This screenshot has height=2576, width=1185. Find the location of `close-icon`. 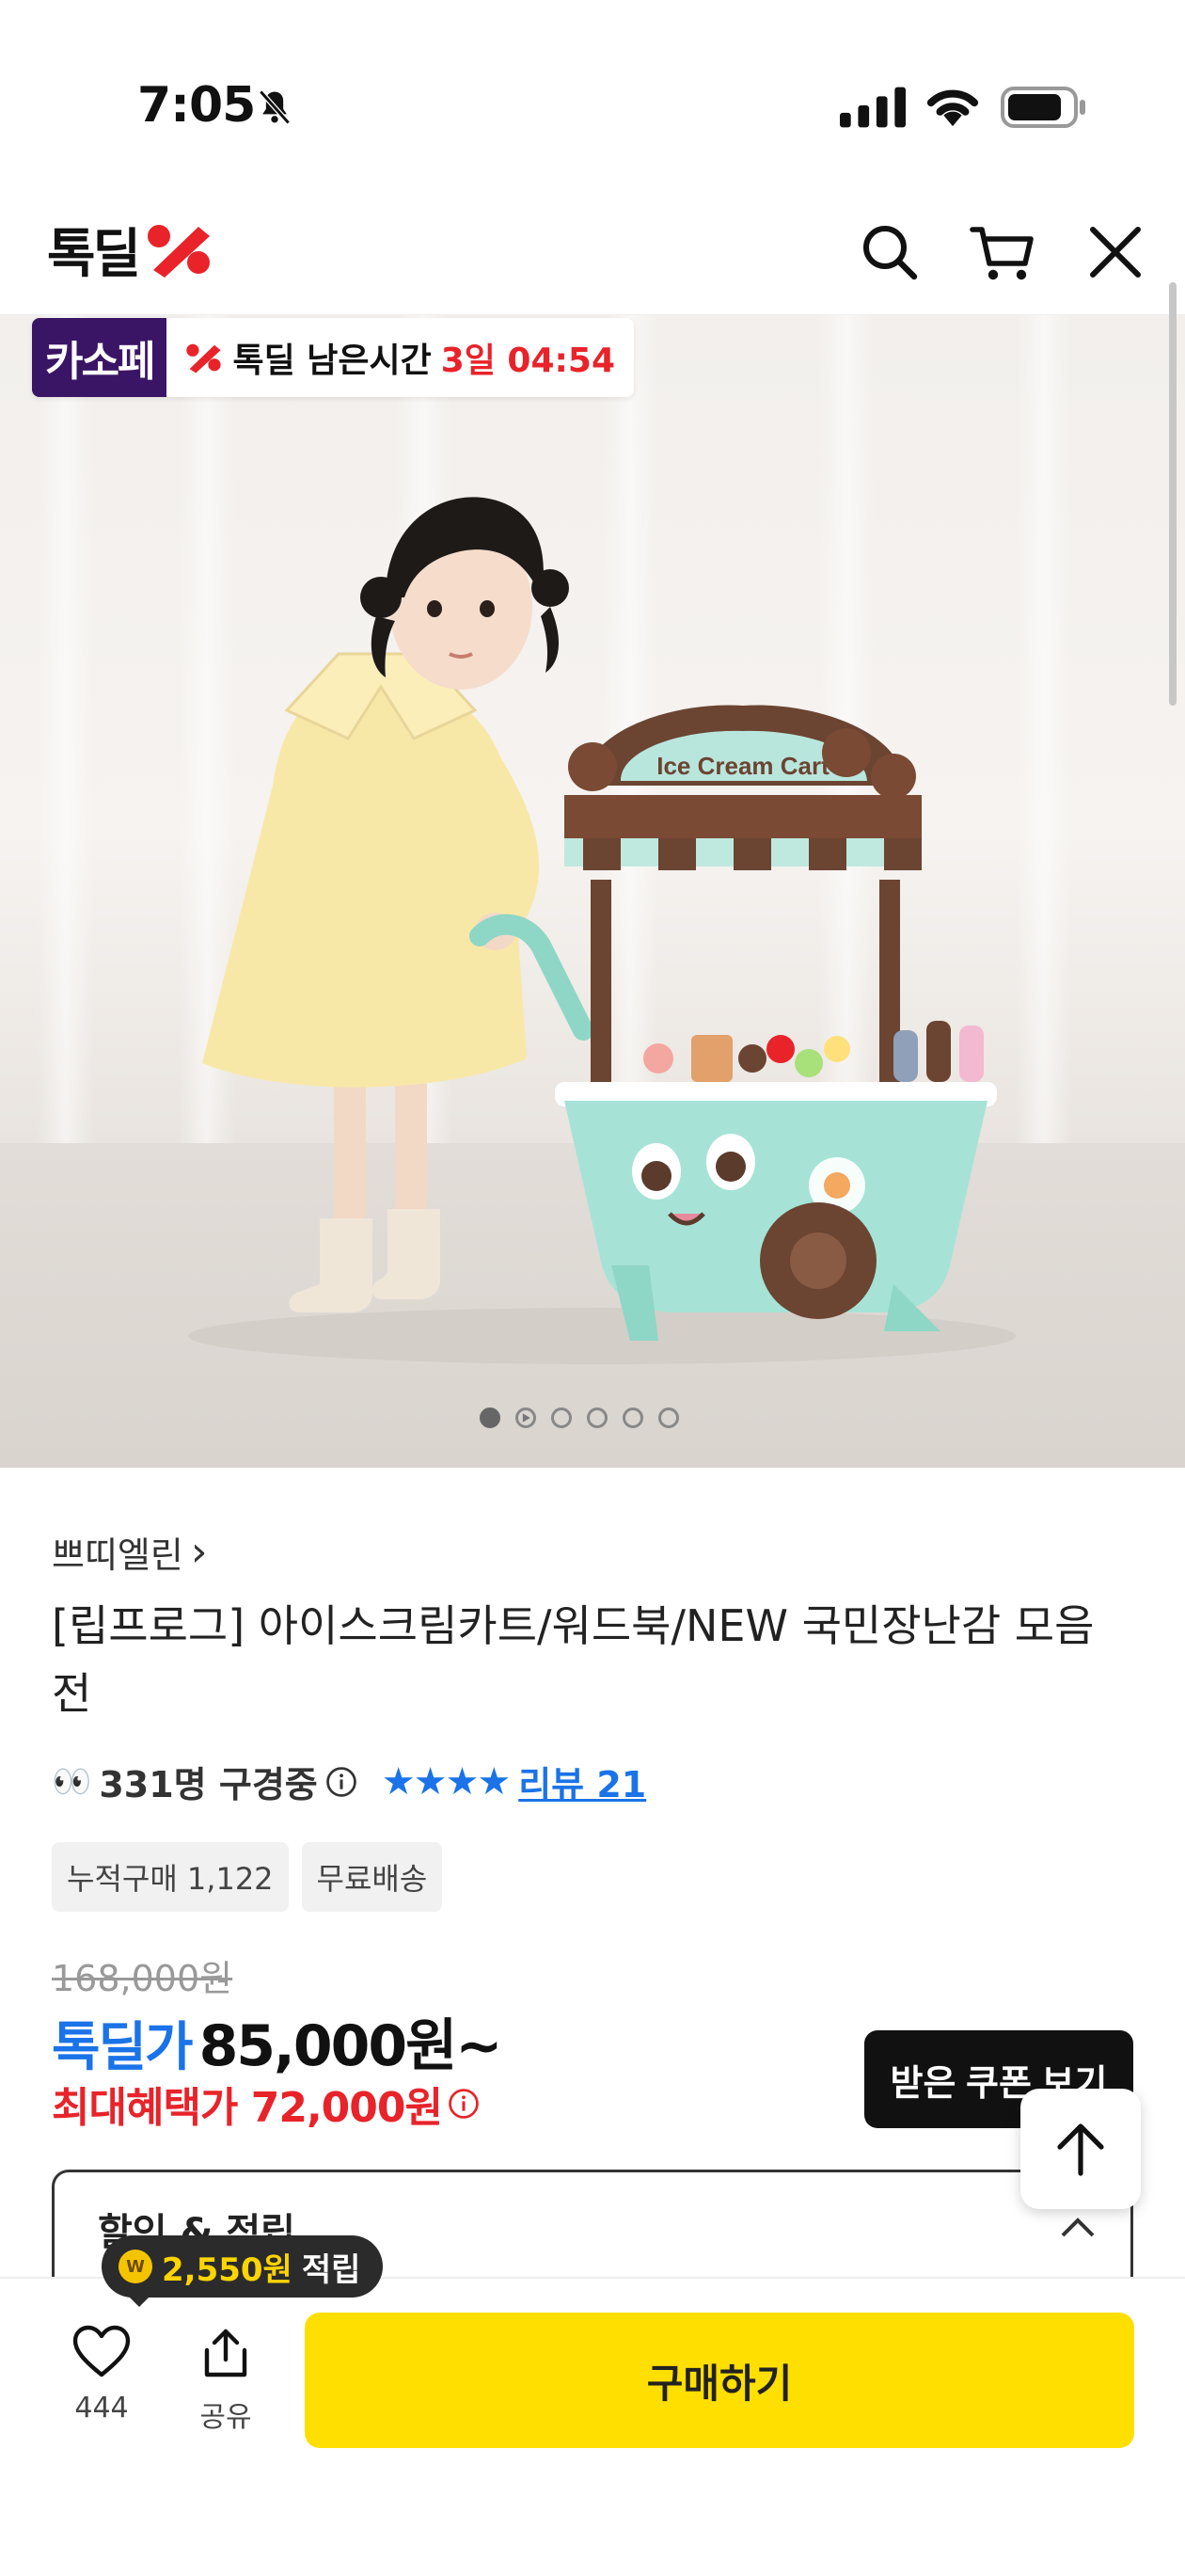

close-icon is located at coordinates (1115, 252).